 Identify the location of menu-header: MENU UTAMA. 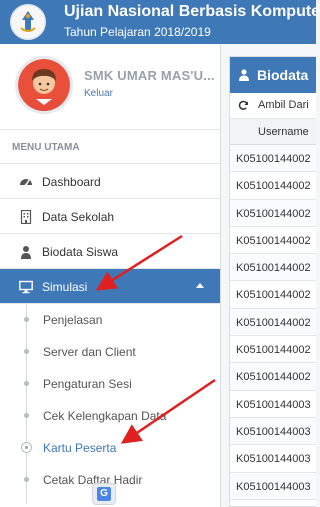
(110, 147).